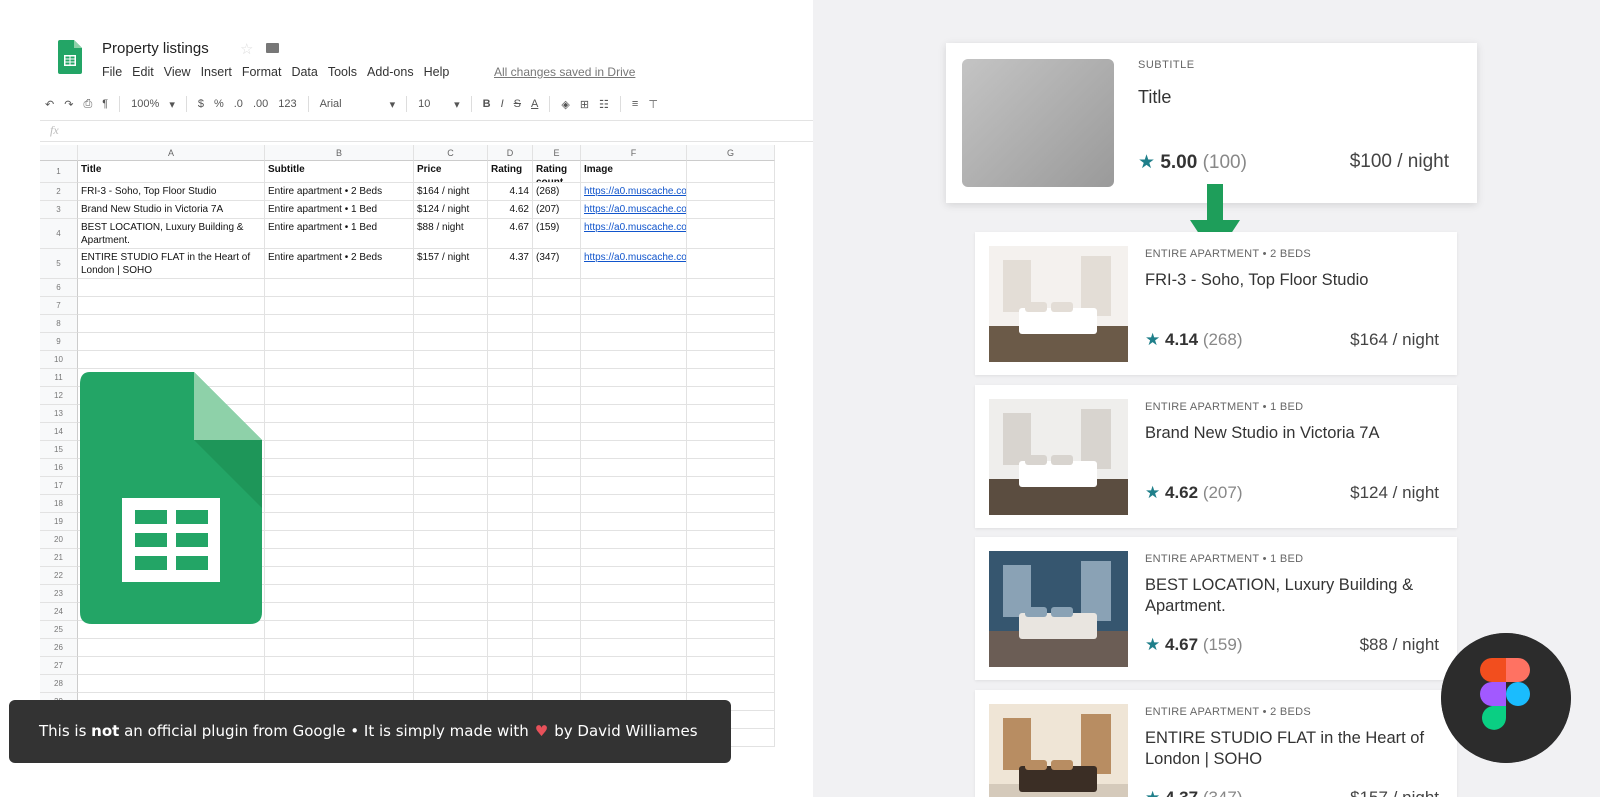  I want to click on row-number: 28, so click(59, 684).